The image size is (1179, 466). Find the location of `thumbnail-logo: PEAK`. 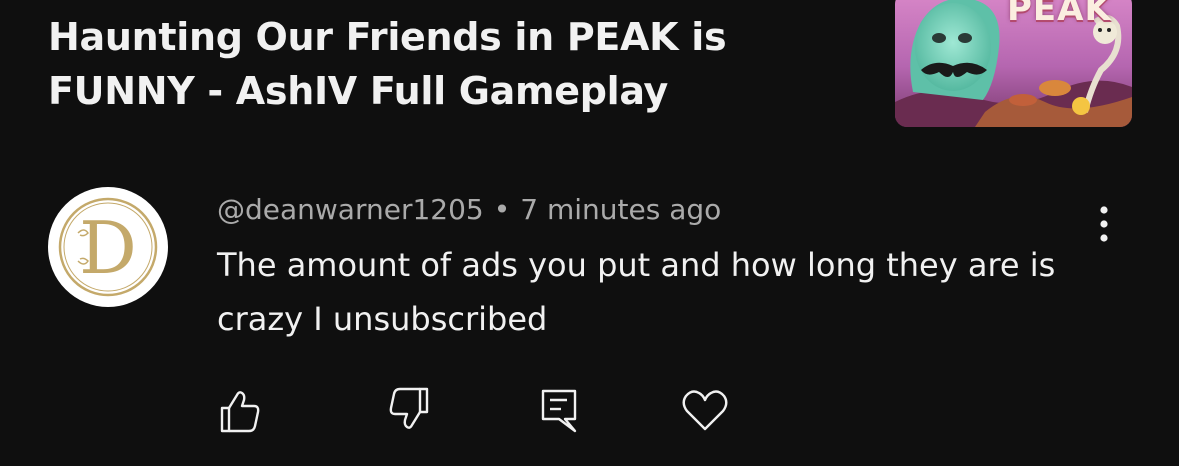

thumbnail-logo: PEAK is located at coordinates (1059, 14).